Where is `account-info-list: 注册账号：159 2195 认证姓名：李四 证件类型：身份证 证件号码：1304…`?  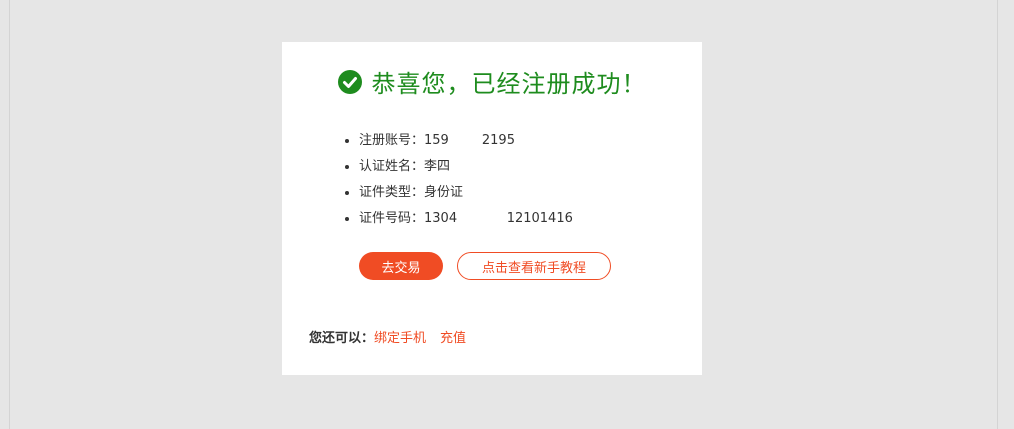
account-info-list: 注册账号：159 2195 认证姓名：李四 证件类型：身份证 证件号码：1304… is located at coordinates (458, 180).